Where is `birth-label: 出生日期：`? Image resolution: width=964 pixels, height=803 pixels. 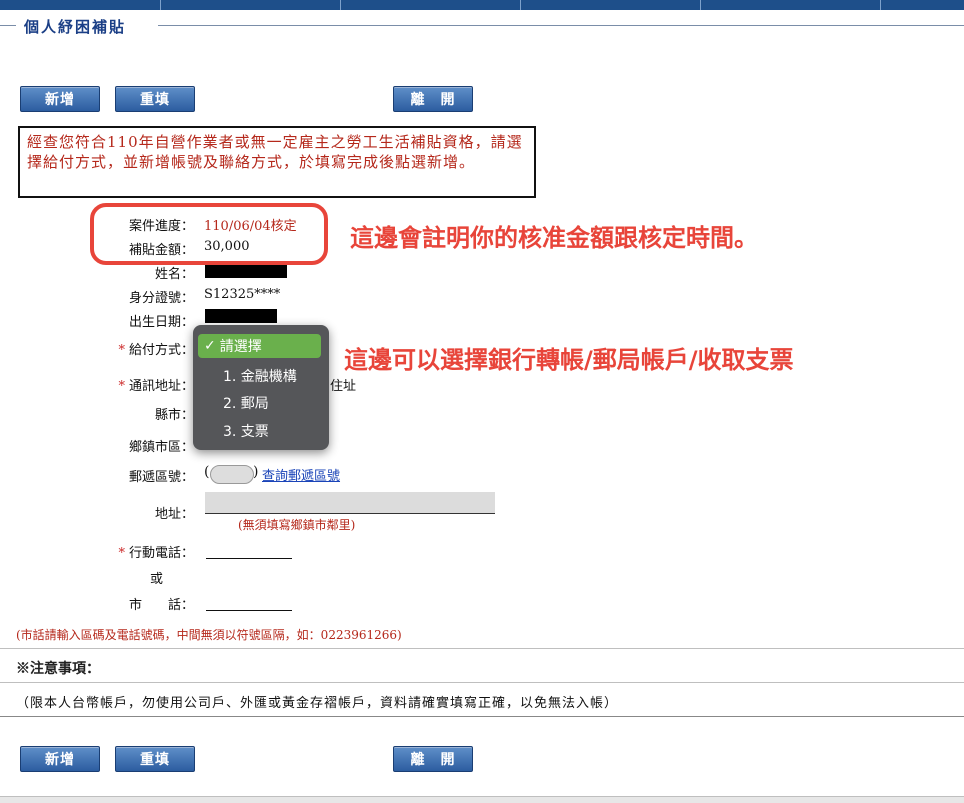
birth-label: 出生日期： is located at coordinates (161, 322).